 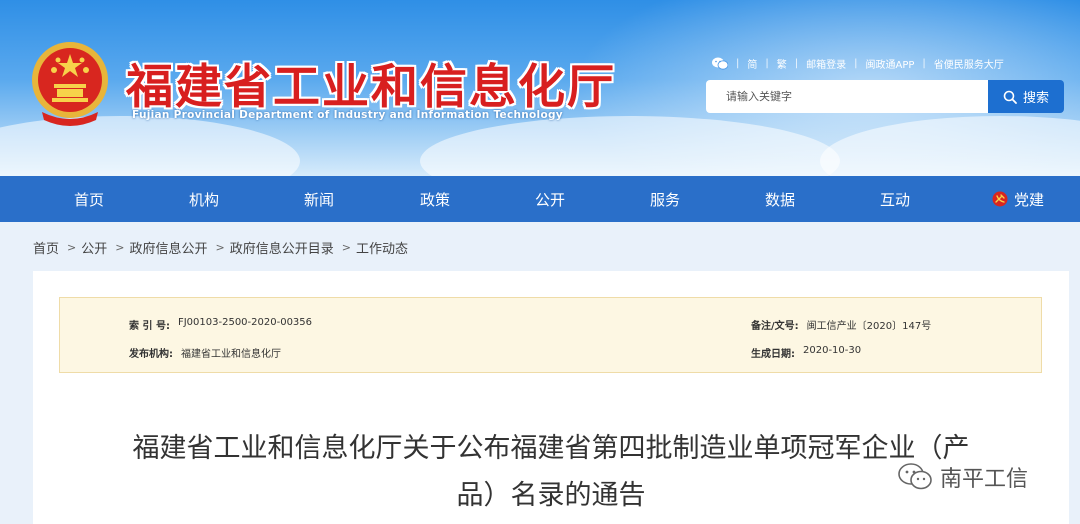 I want to click on nav-item-public: 公开, so click(x=550, y=199).